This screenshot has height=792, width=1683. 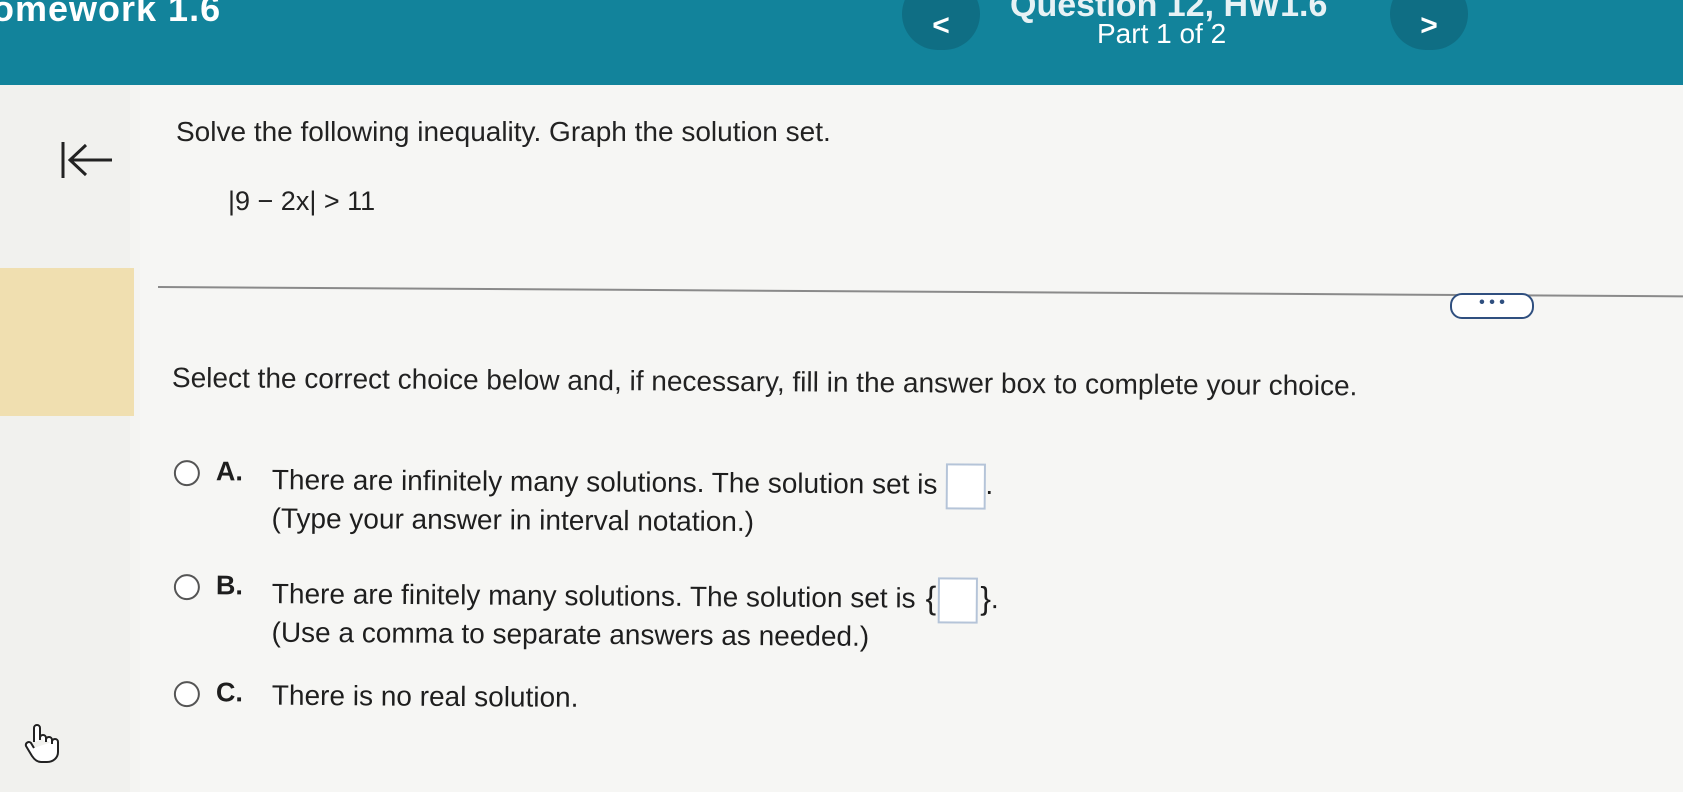 I want to click on left-sidebar, so click(x=65, y=438).